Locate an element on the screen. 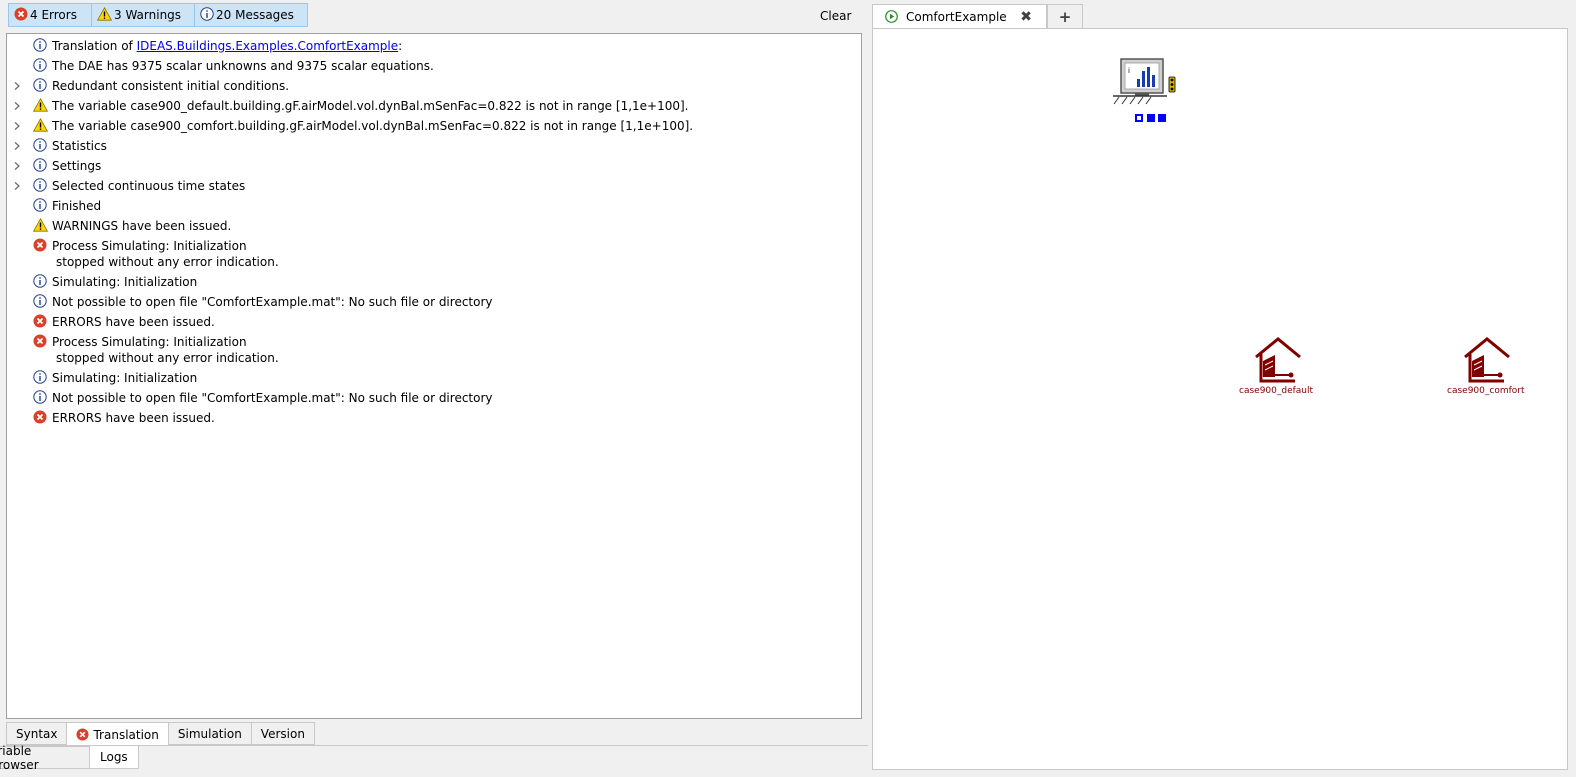  message-line: Redundant consistent initial conditions. is located at coordinates (171, 86).